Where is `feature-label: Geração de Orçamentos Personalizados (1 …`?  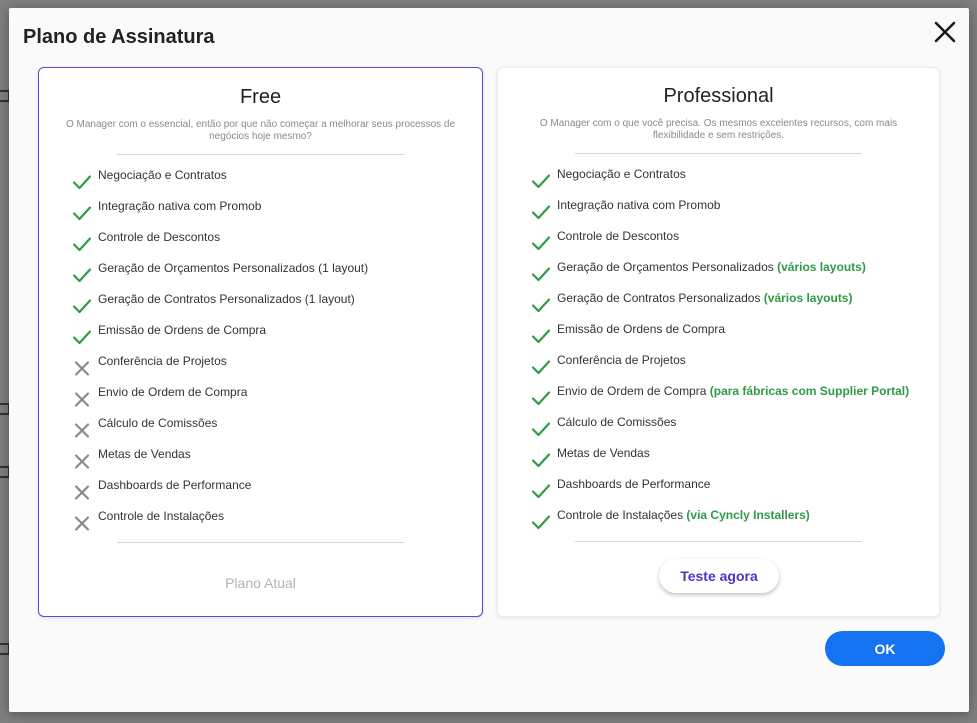
feature-label: Geração de Orçamentos Personalizados (1 … is located at coordinates (233, 268).